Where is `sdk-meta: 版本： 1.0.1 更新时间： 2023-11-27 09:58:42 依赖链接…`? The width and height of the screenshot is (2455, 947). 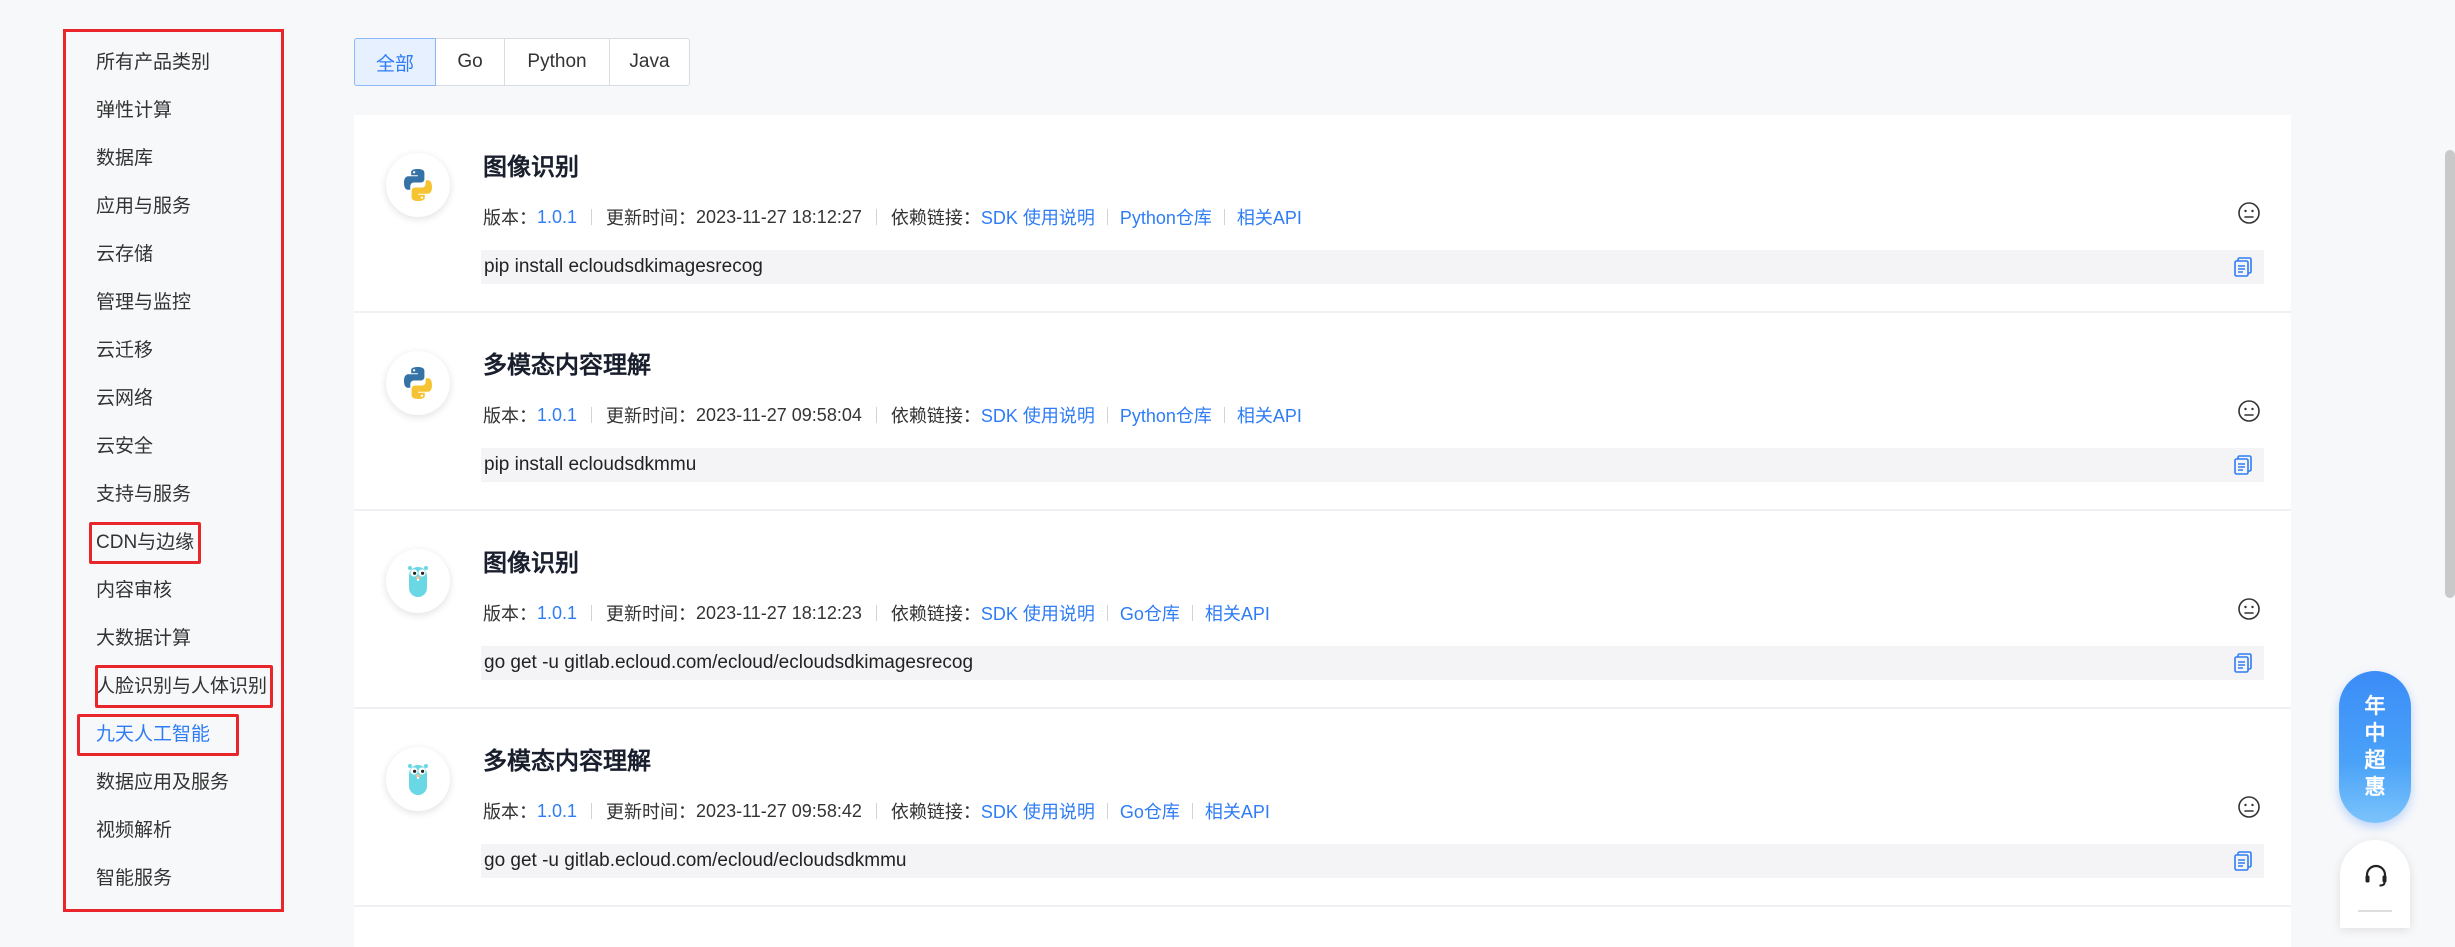 sdk-meta: 版本： 1.0.1 更新时间： 2023-11-27 09:58:42 依赖链接… is located at coordinates (876, 811).